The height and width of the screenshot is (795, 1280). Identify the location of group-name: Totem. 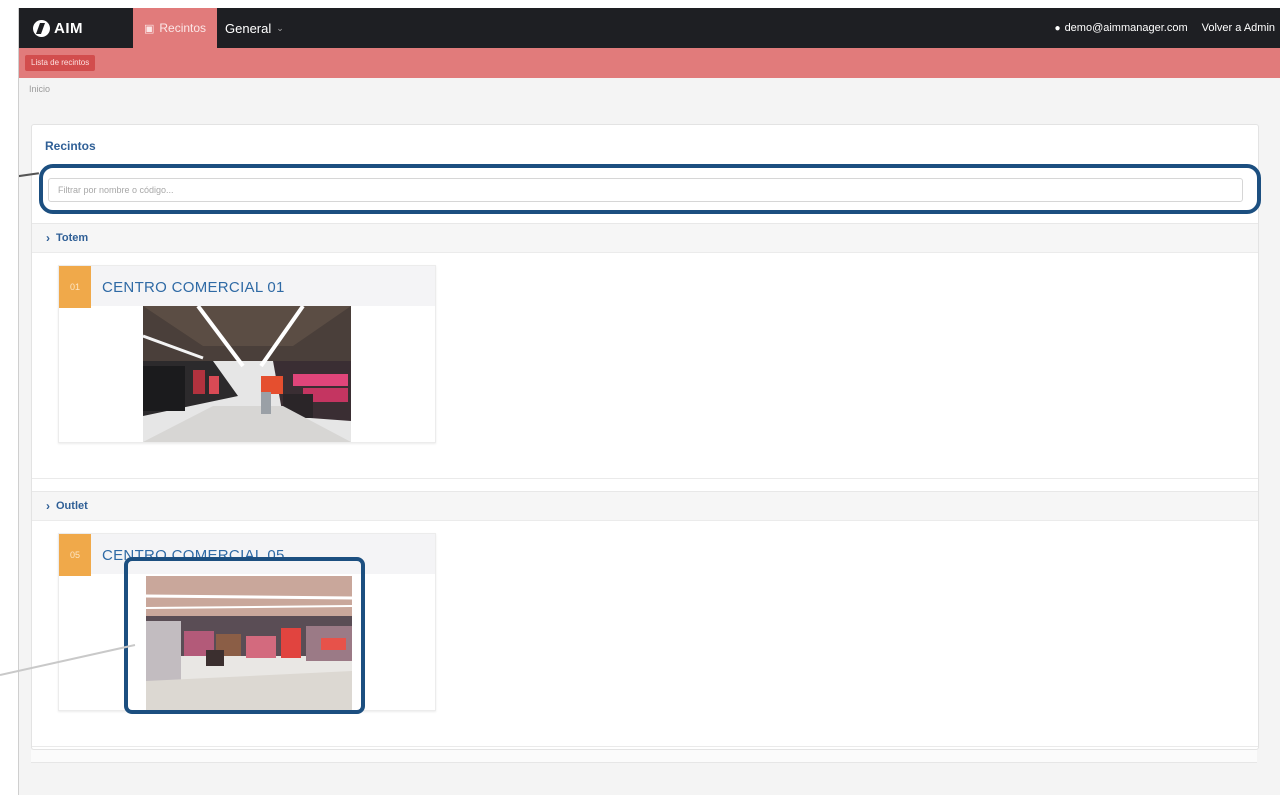
(72, 238).